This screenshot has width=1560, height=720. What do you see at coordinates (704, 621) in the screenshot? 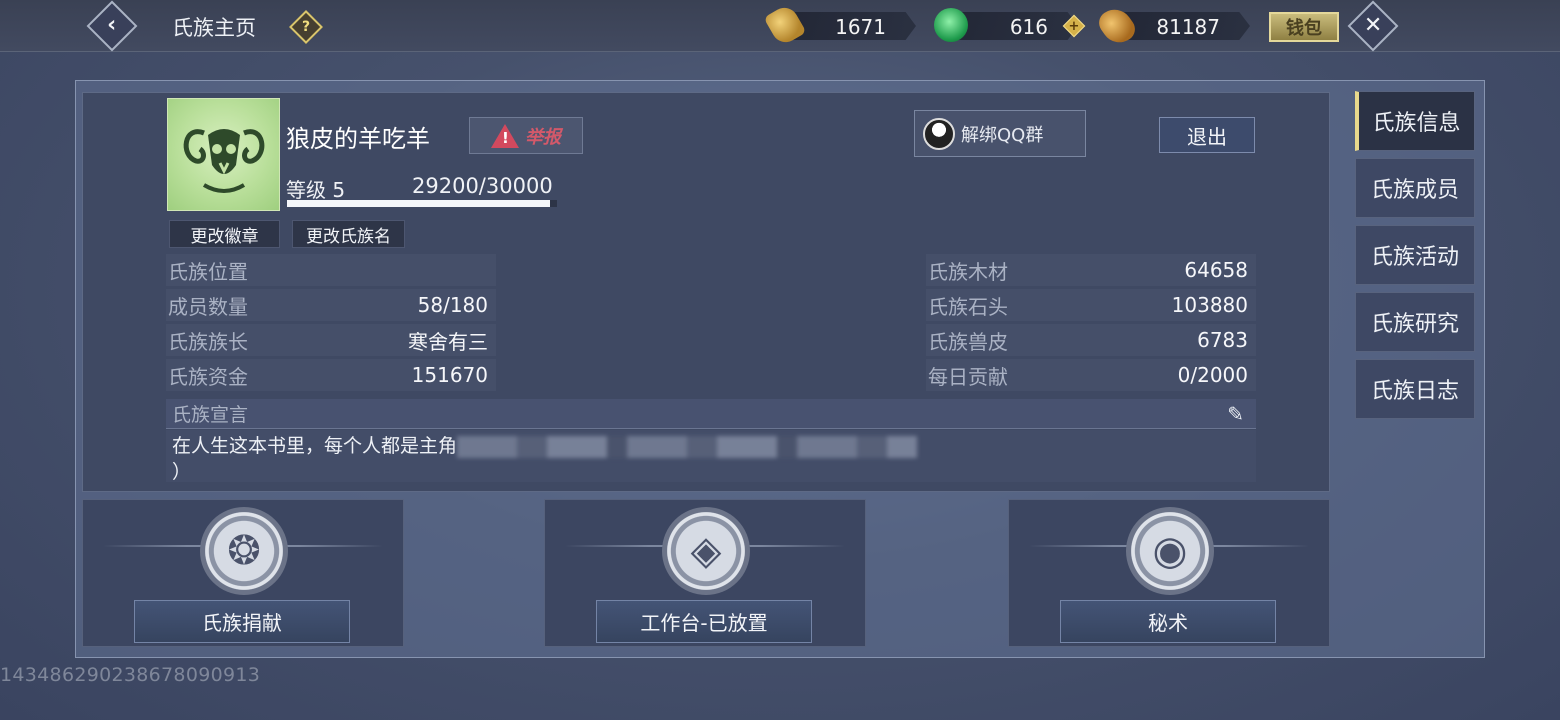
I see `workbench-button: 工作台-已放置` at bounding box center [704, 621].